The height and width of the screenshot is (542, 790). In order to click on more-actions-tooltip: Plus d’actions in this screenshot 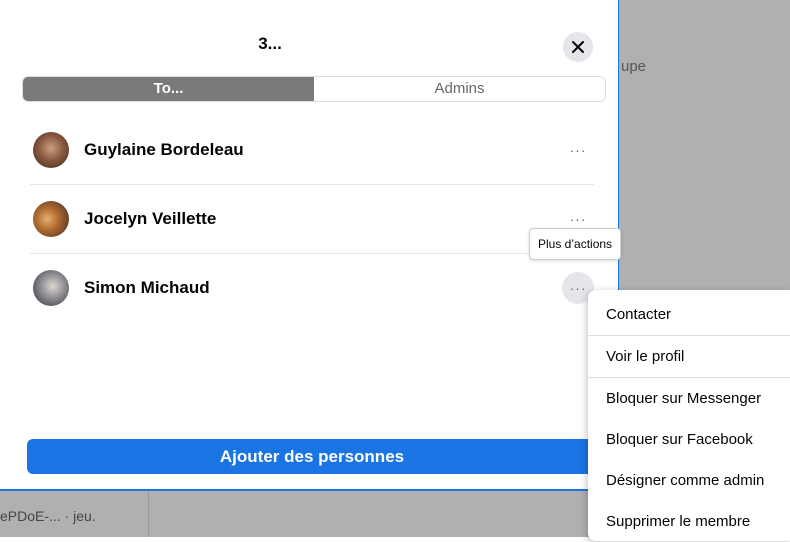, I will do `click(575, 244)`.